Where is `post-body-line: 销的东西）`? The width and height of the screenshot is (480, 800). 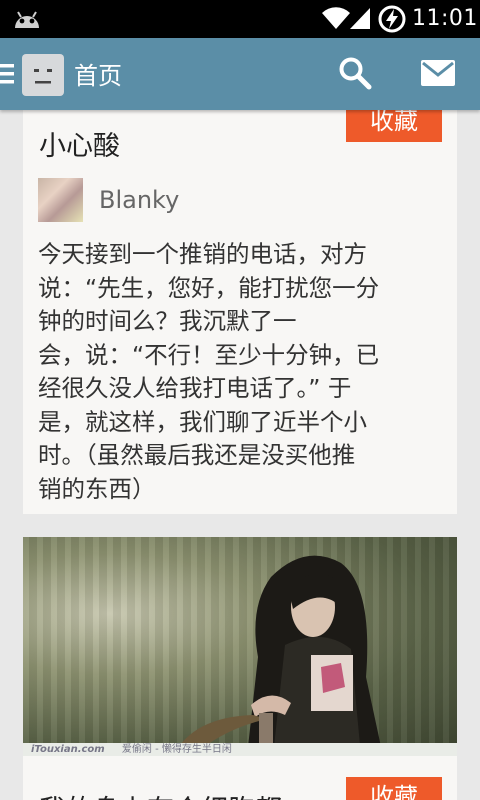 post-body-line: 销的东西） is located at coordinates (97, 488).